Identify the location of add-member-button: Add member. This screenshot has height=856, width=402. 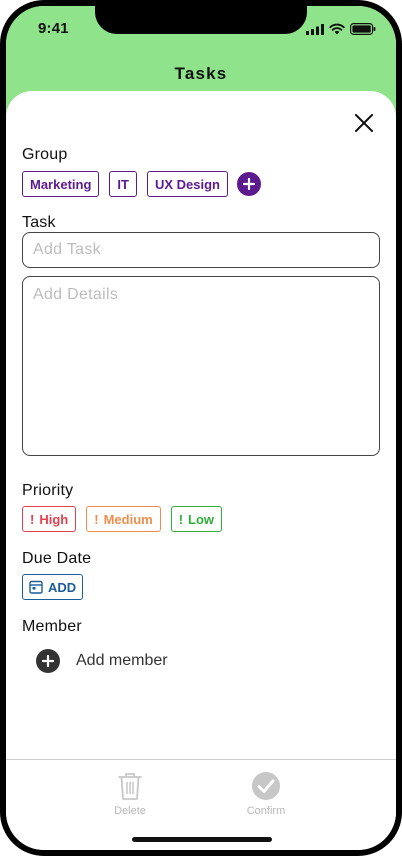
(102, 661).